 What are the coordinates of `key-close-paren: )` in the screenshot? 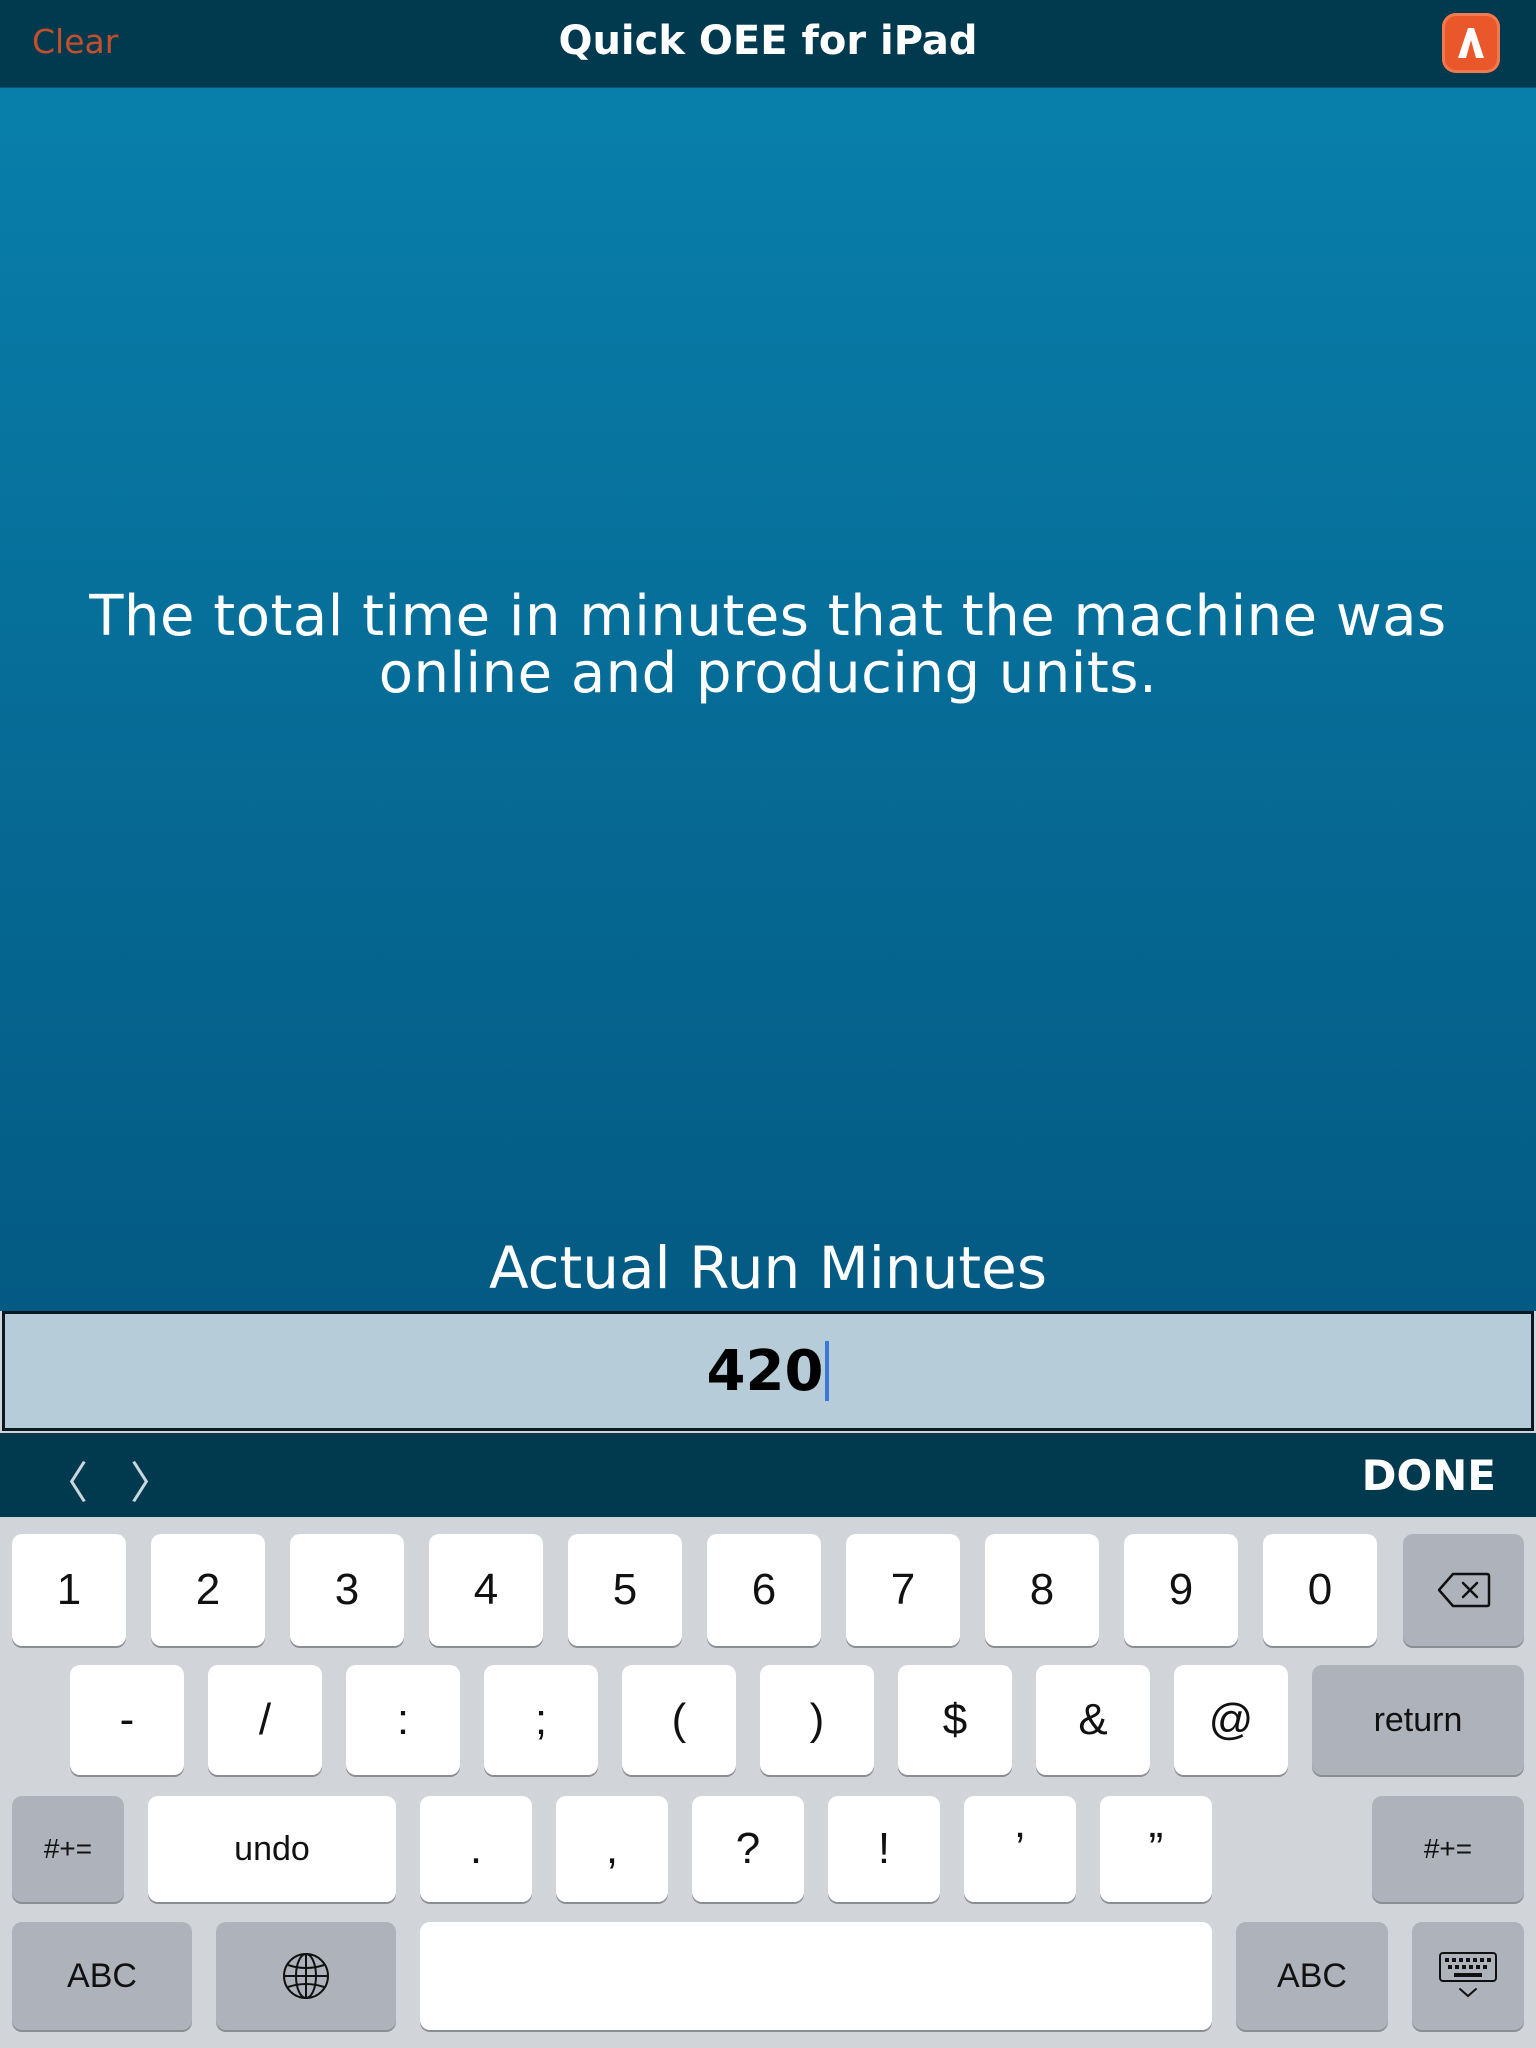 It's located at (817, 1720).